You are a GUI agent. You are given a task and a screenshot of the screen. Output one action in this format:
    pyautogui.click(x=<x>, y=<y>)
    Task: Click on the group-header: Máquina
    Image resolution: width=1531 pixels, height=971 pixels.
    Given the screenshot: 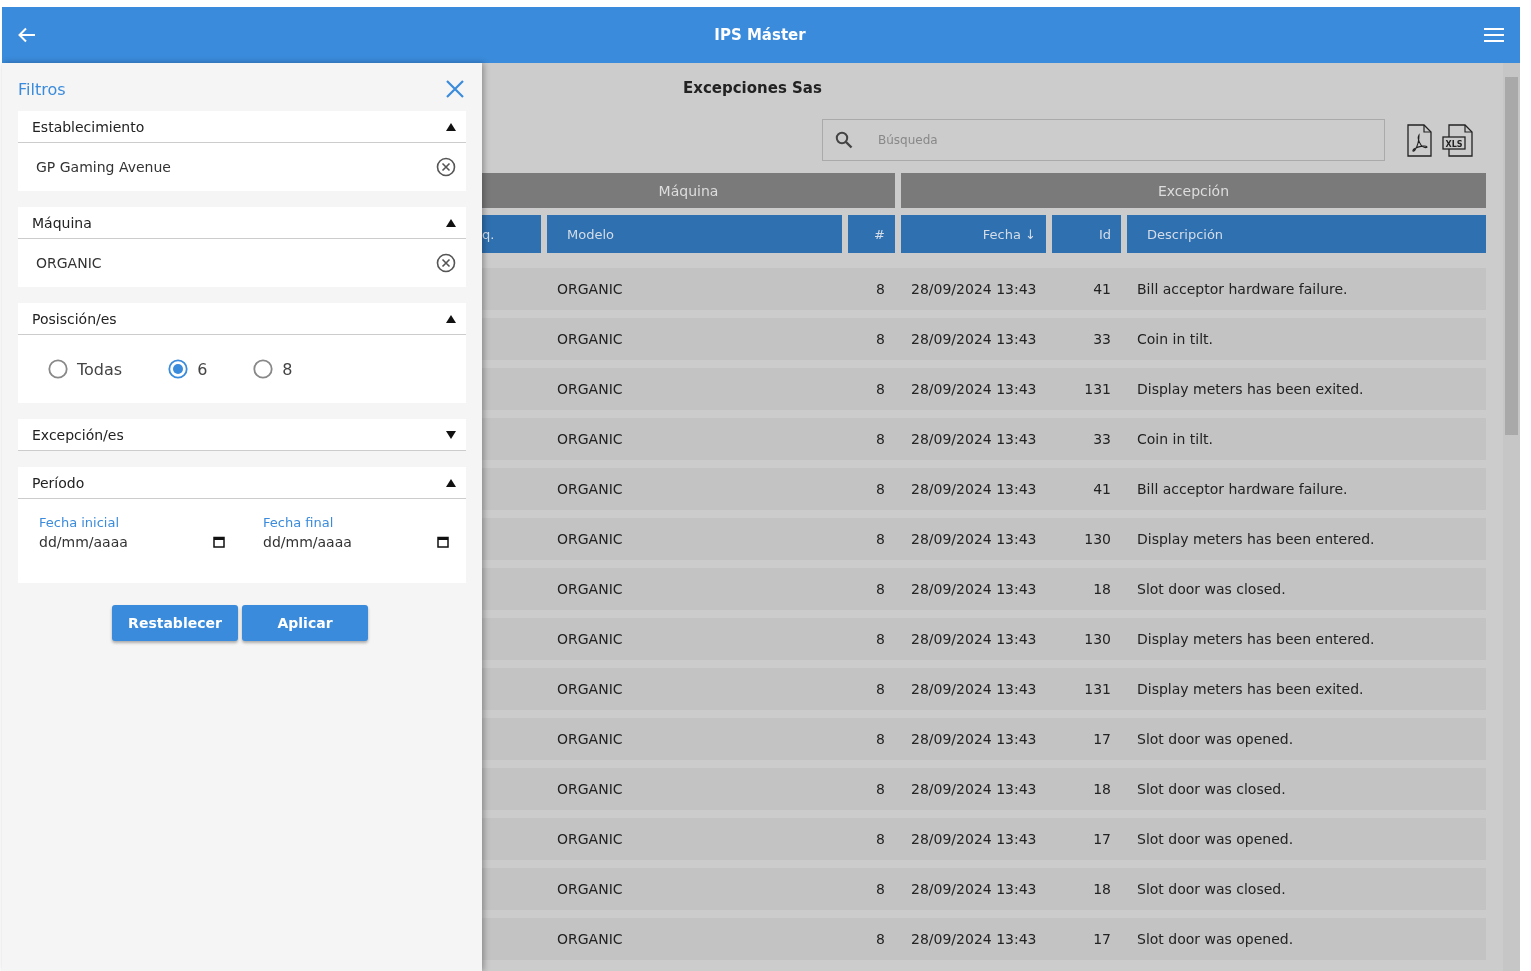 What is the action you would take?
    pyautogui.click(x=688, y=190)
    